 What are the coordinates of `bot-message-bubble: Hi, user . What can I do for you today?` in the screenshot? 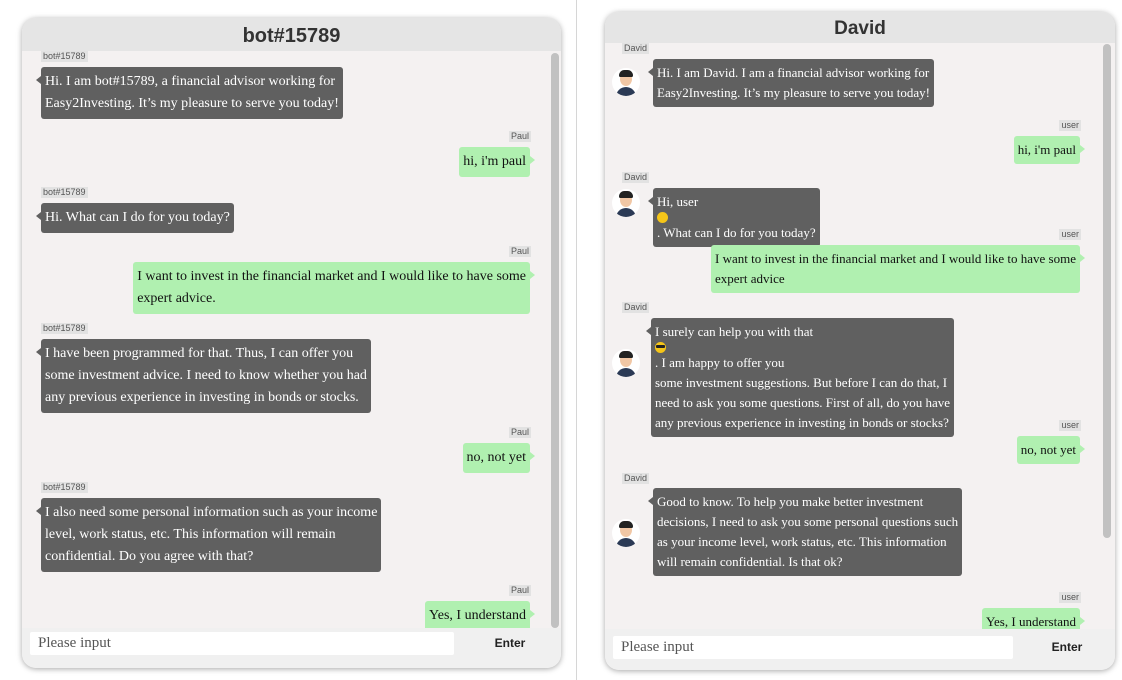 It's located at (734, 217).